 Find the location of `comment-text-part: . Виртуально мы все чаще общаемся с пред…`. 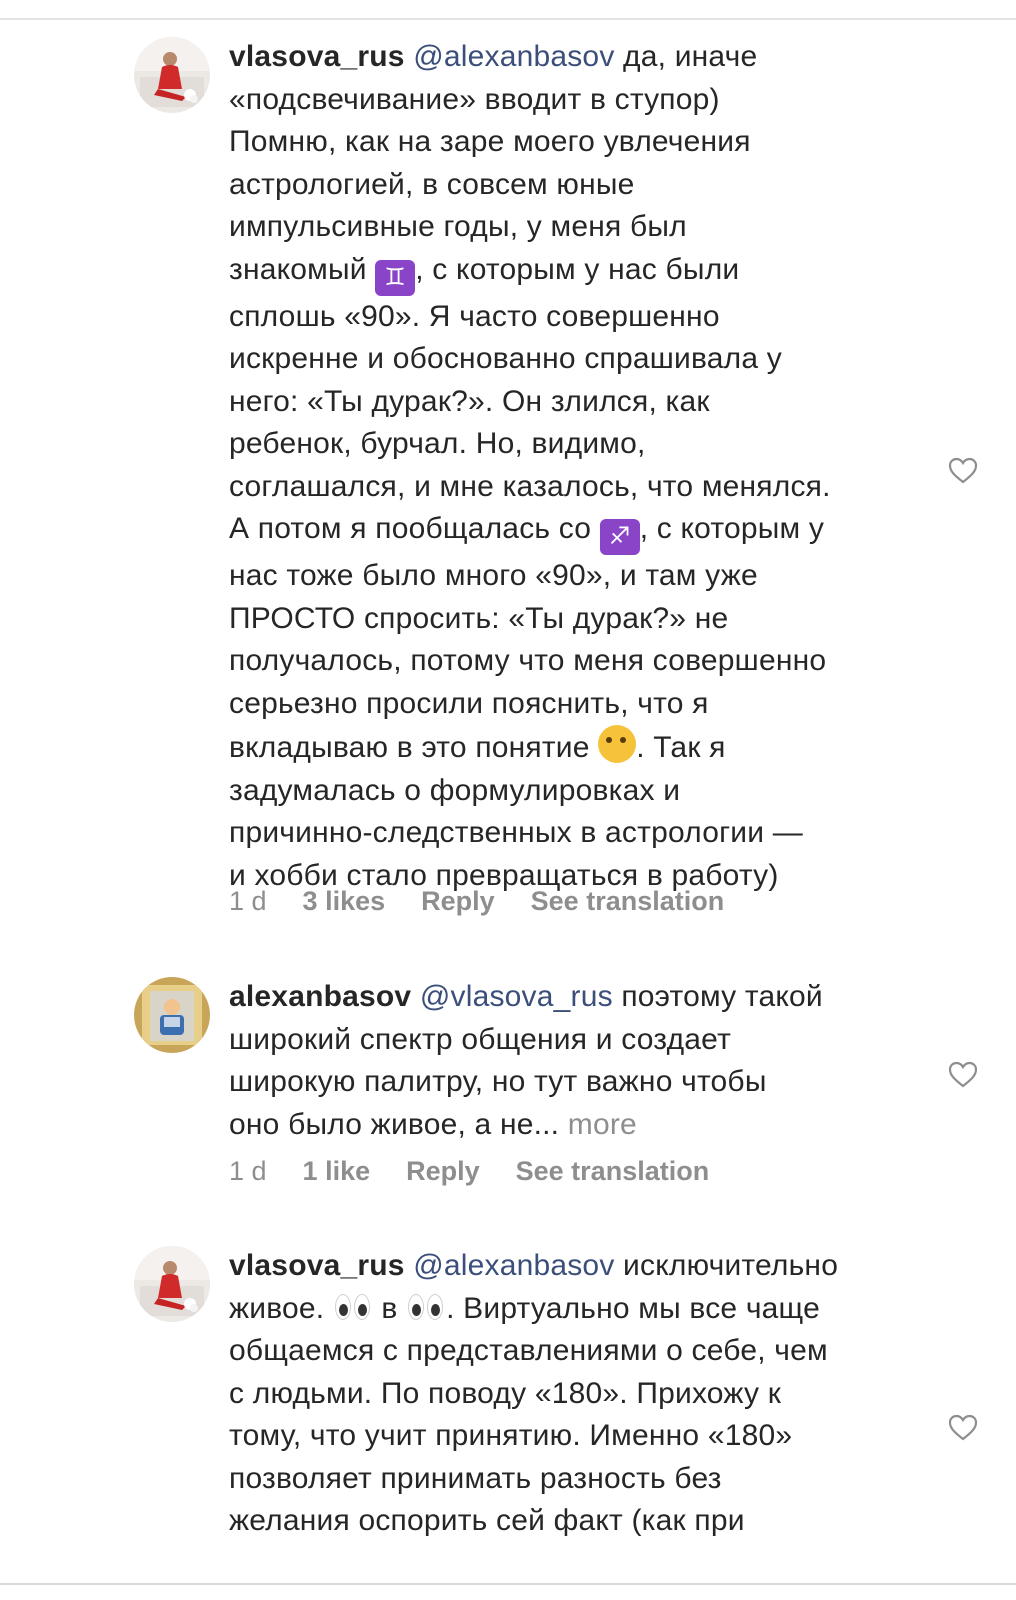

comment-text-part: . Виртуально мы все чаще общаемся с пред… is located at coordinates (528, 1414).